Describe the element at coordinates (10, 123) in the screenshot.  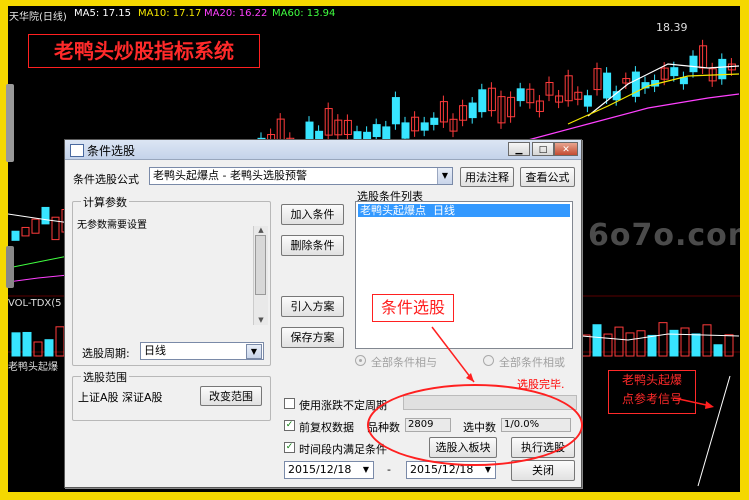
I see `left-panel-handle` at that location.